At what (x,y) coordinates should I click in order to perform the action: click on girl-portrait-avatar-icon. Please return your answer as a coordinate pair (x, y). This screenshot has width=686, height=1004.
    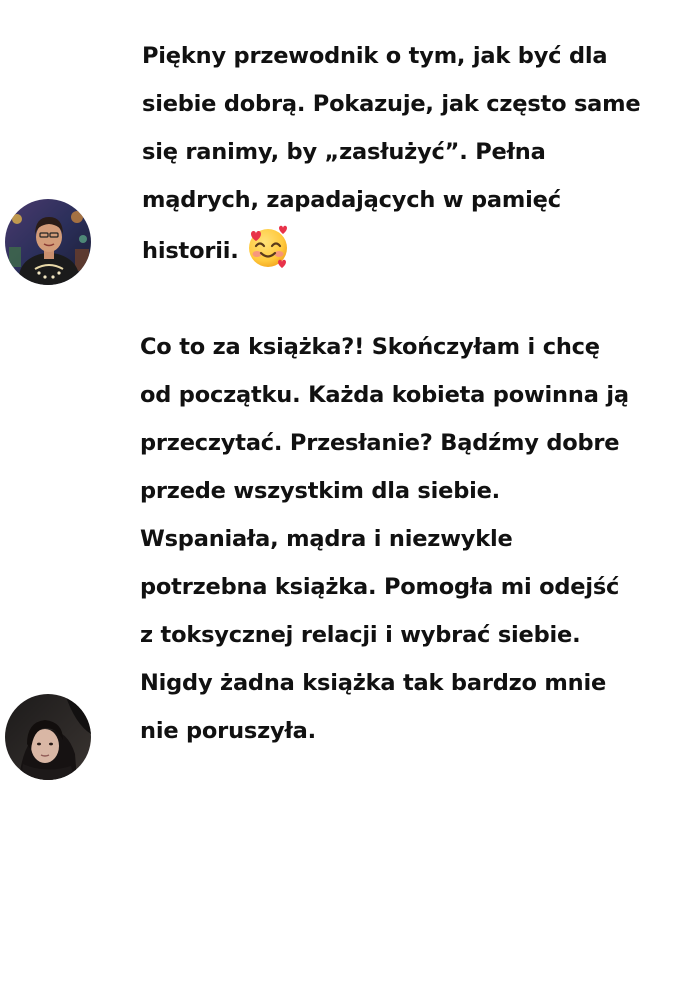
    Looking at the image, I should click on (48, 737).